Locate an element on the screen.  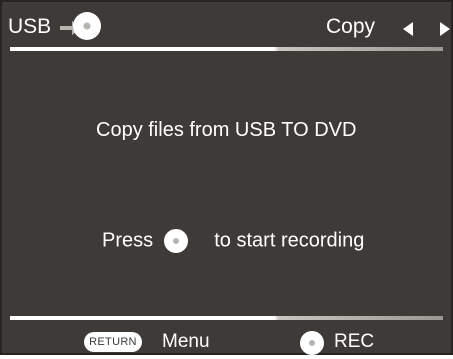
disc-icon is located at coordinates (87, 26).